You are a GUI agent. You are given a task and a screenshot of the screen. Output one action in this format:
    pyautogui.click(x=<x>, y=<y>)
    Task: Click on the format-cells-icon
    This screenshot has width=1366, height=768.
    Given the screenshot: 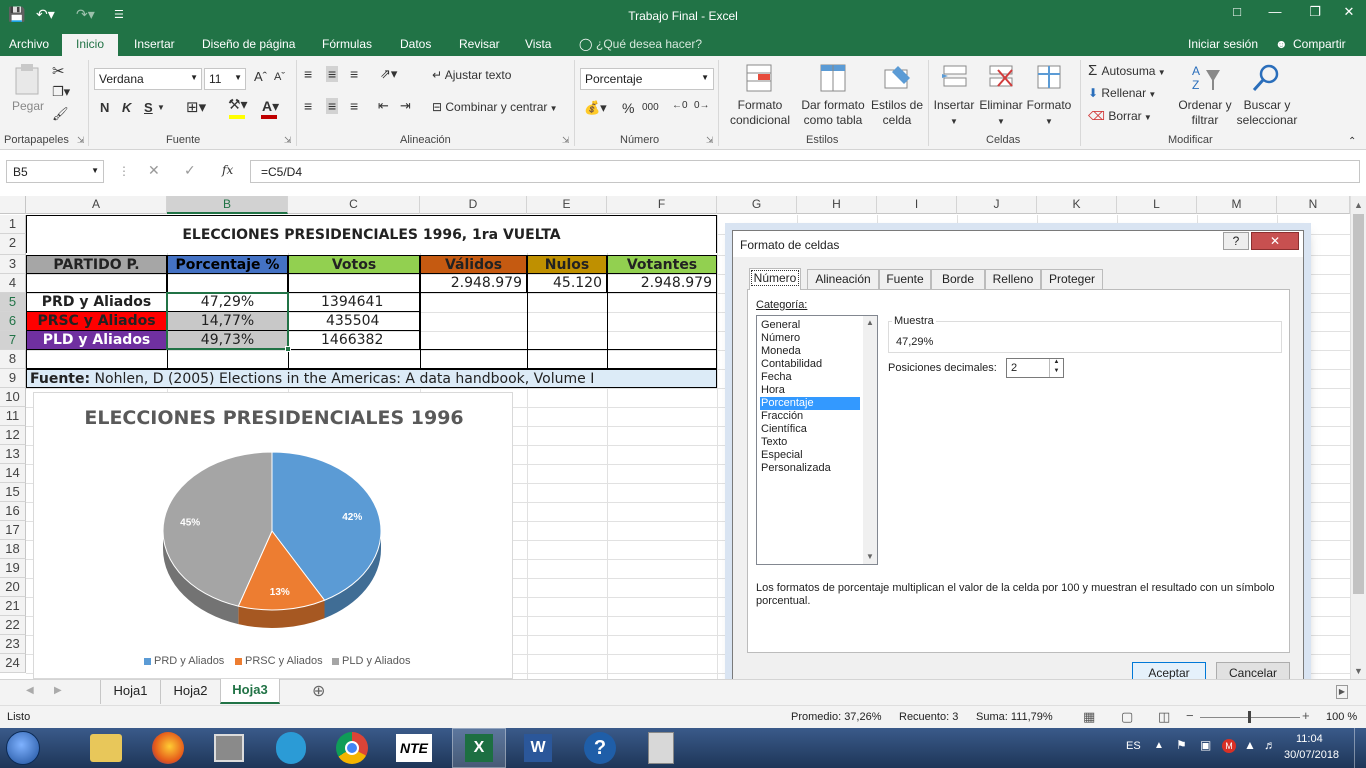 What is the action you would take?
    pyautogui.click(x=1049, y=78)
    